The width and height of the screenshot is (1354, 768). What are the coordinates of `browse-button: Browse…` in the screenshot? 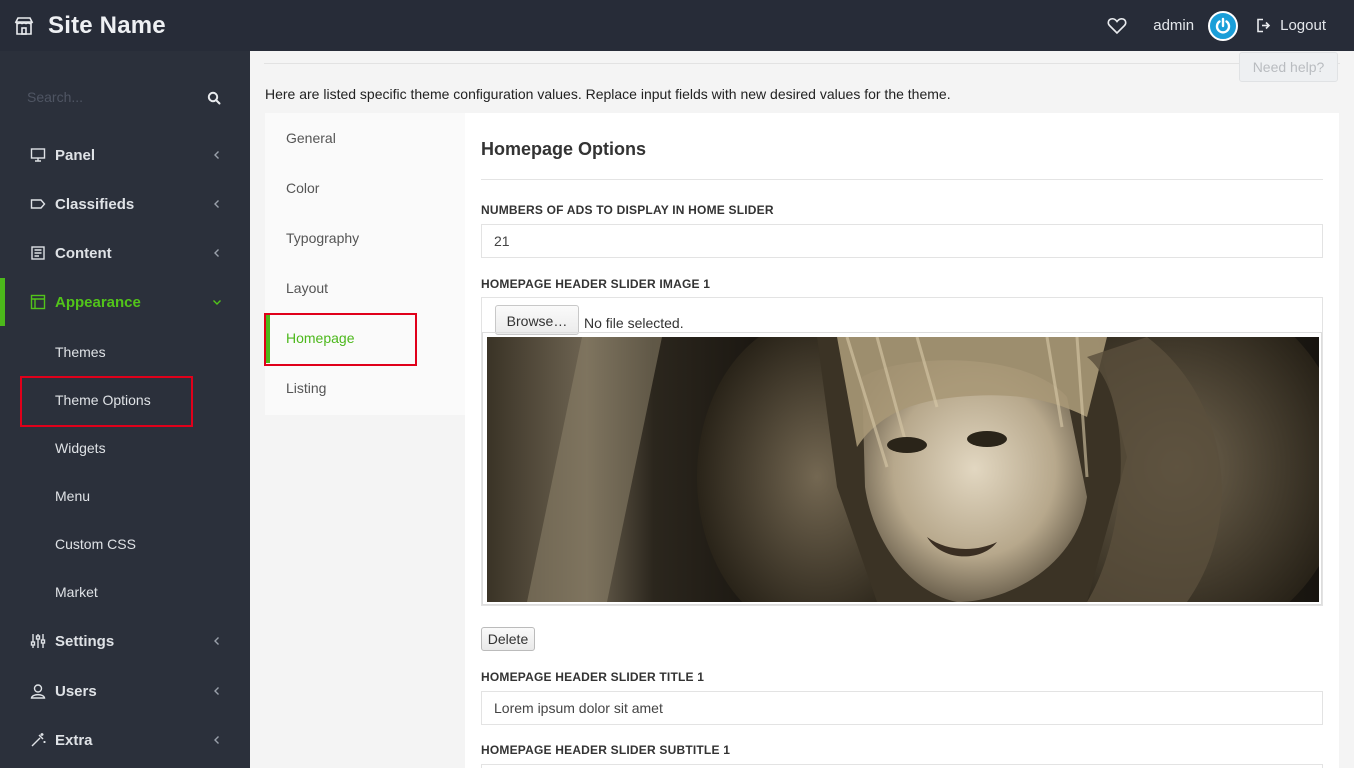 It's located at (537, 320).